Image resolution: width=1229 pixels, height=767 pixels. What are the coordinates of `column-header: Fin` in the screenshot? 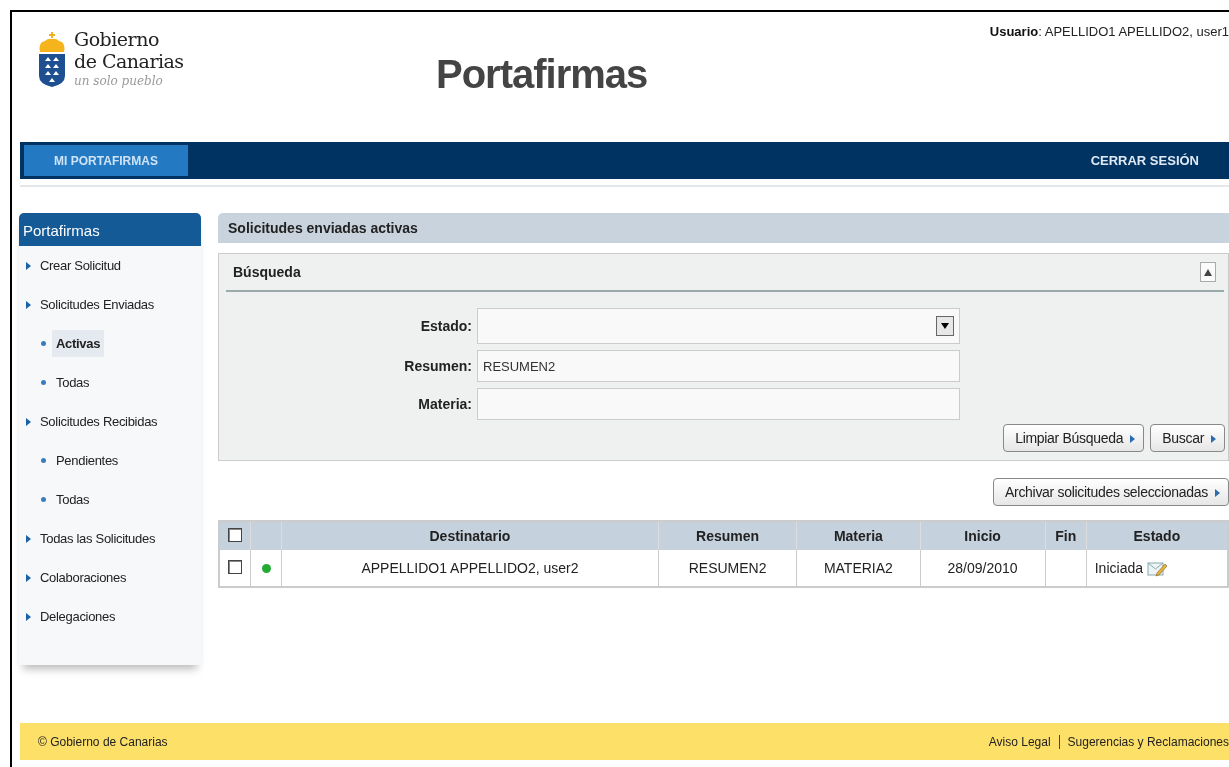 It's located at (1066, 535).